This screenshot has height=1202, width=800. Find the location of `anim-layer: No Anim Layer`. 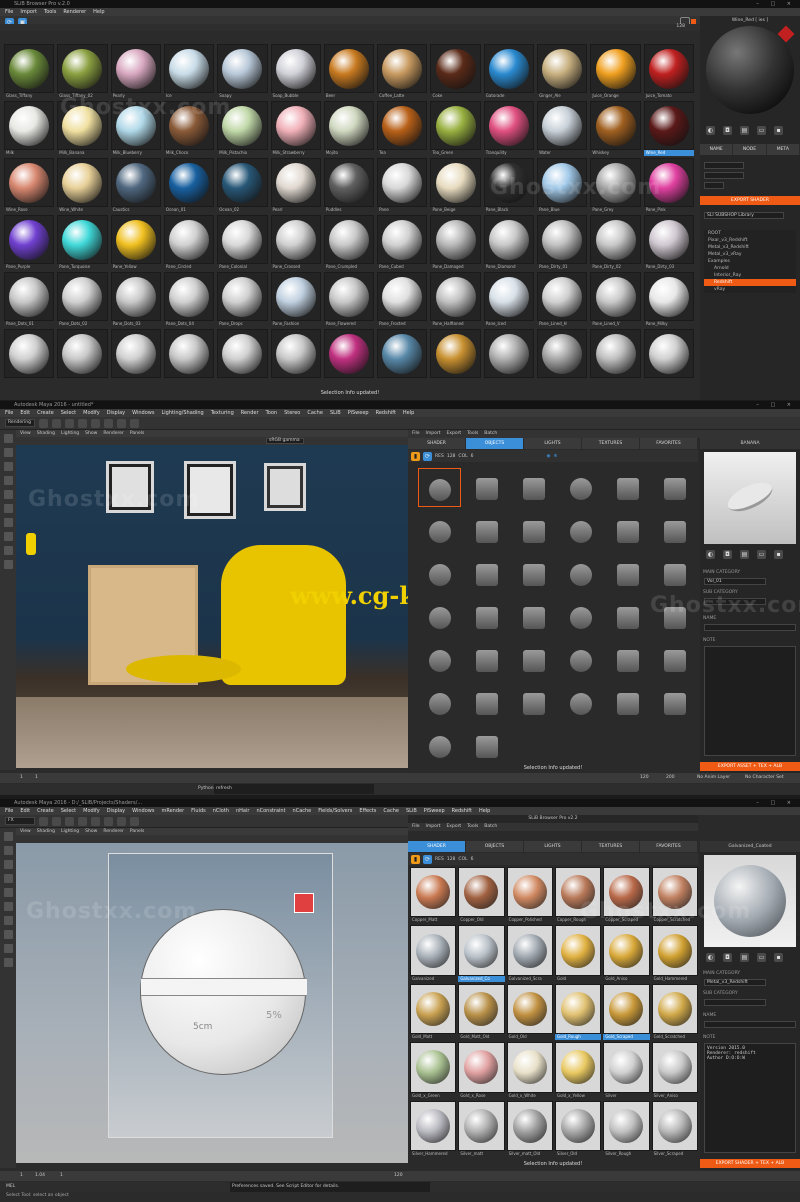

anim-layer: No Anim Layer is located at coordinates (713, 778).